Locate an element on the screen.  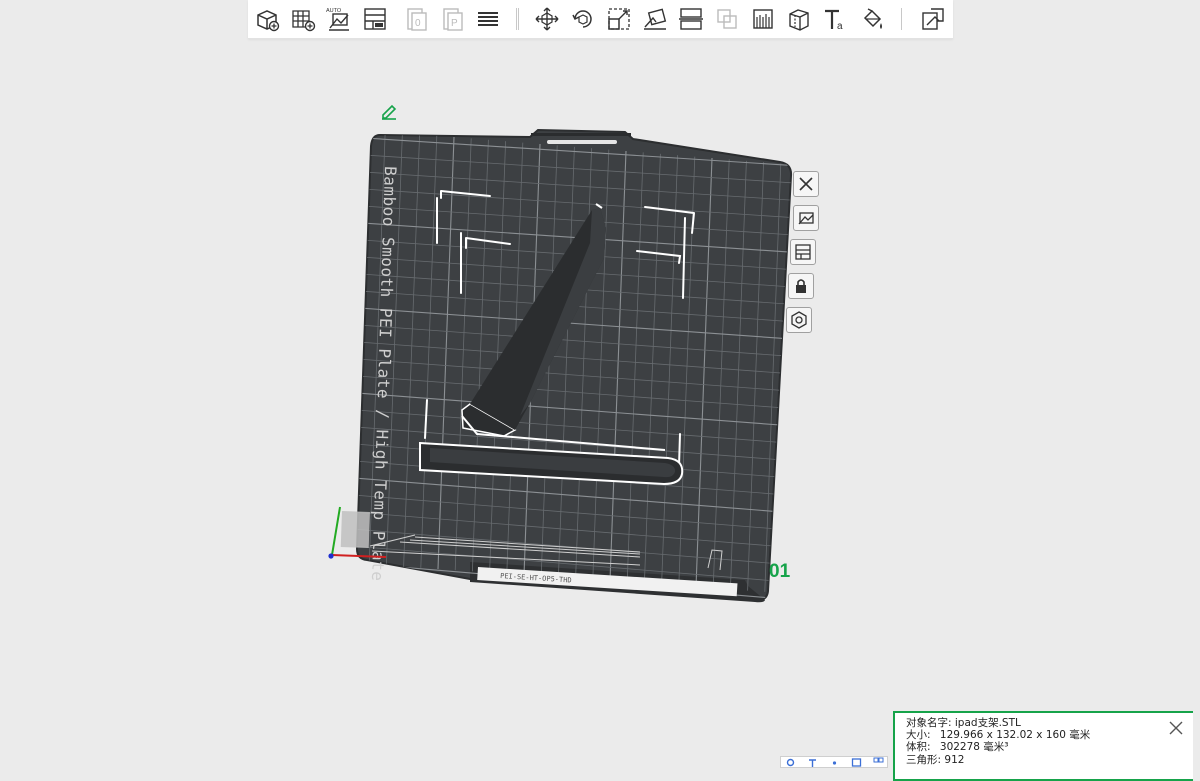
lay-on-face-icon is located at coordinates (655, 19).